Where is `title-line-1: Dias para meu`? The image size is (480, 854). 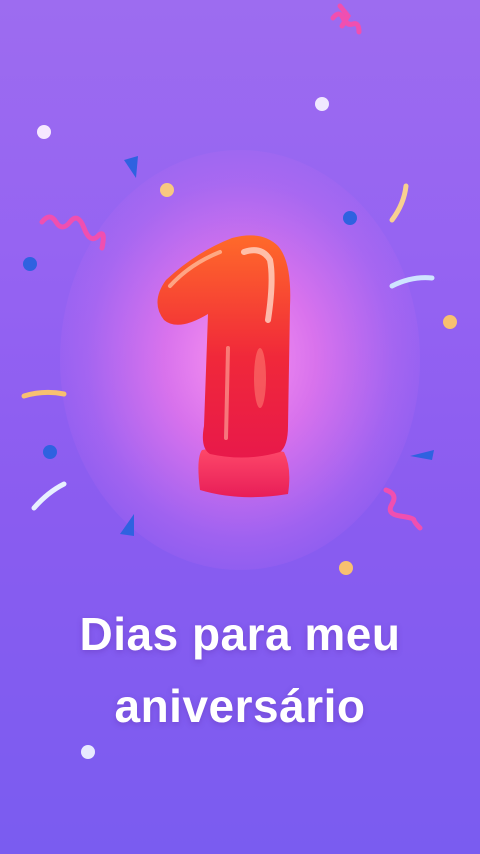
title-line-1: Dias para meu is located at coordinates (240, 634).